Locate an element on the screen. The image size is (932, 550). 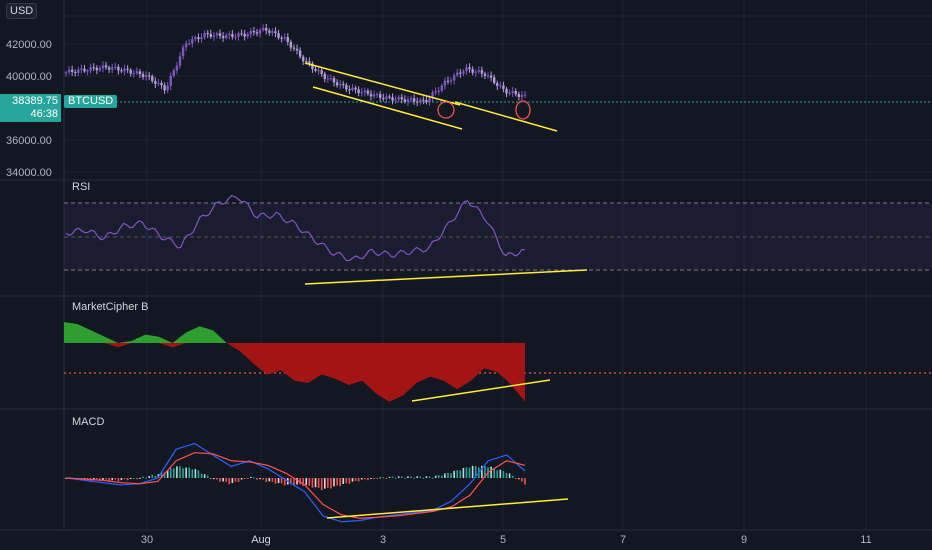
rsi-title: RSI is located at coordinates (81, 187).